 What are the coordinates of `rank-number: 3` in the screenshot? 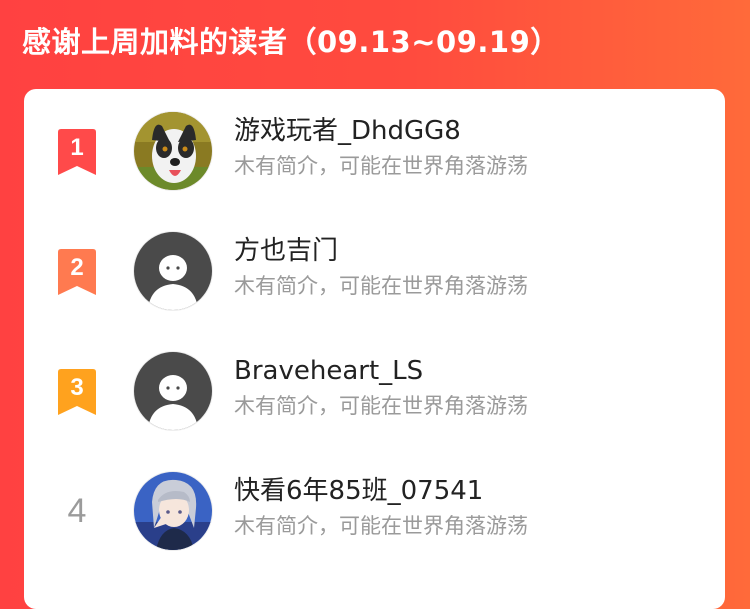 It's located at (76, 387).